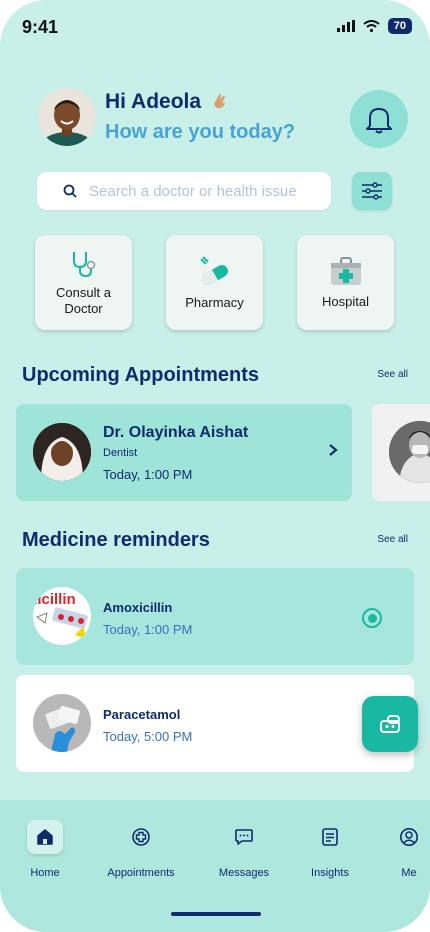 Image resolution: width=430 pixels, height=932 pixels. What do you see at coordinates (330, 849) in the screenshot?
I see `nav-insights: Insights` at bounding box center [330, 849].